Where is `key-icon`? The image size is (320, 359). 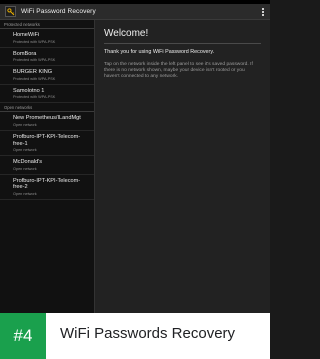
key-icon is located at coordinates (10, 11).